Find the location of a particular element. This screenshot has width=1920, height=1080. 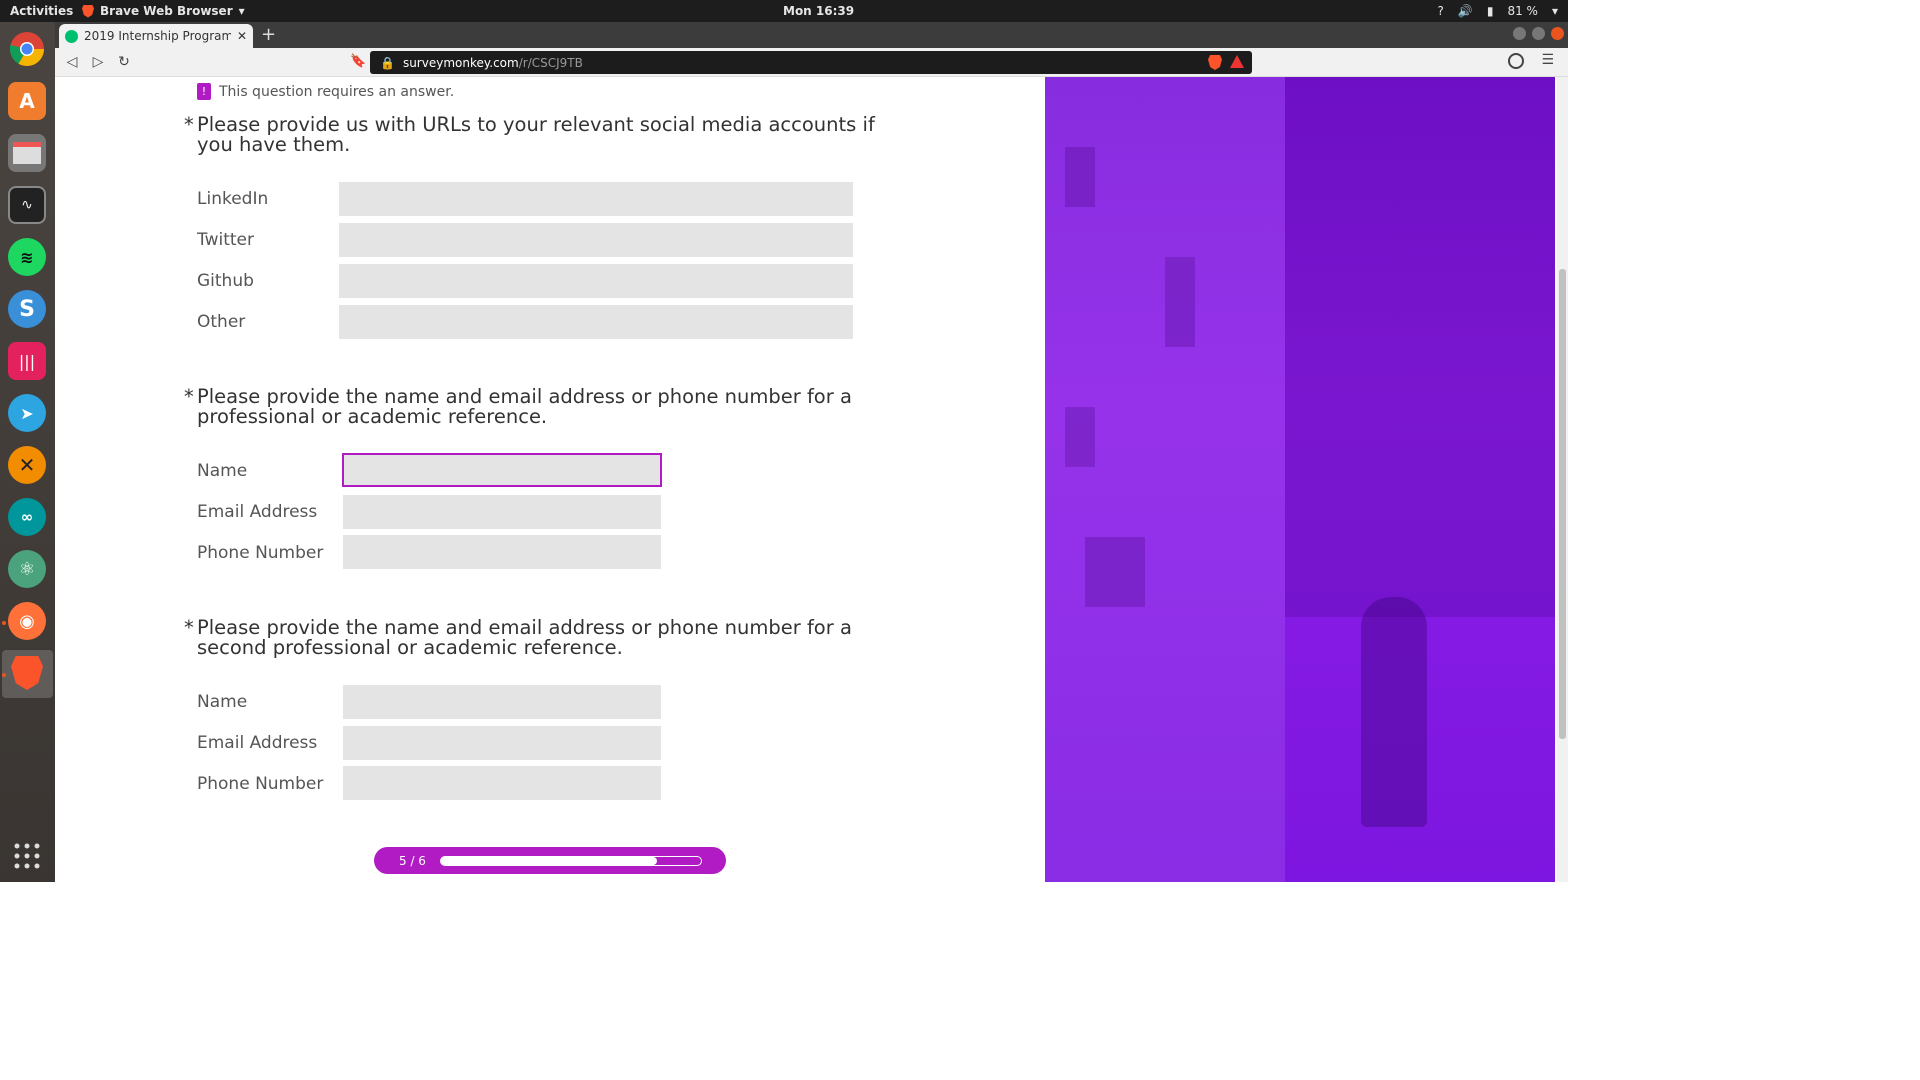

brave-rewards-icon is located at coordinates (1237, 61).